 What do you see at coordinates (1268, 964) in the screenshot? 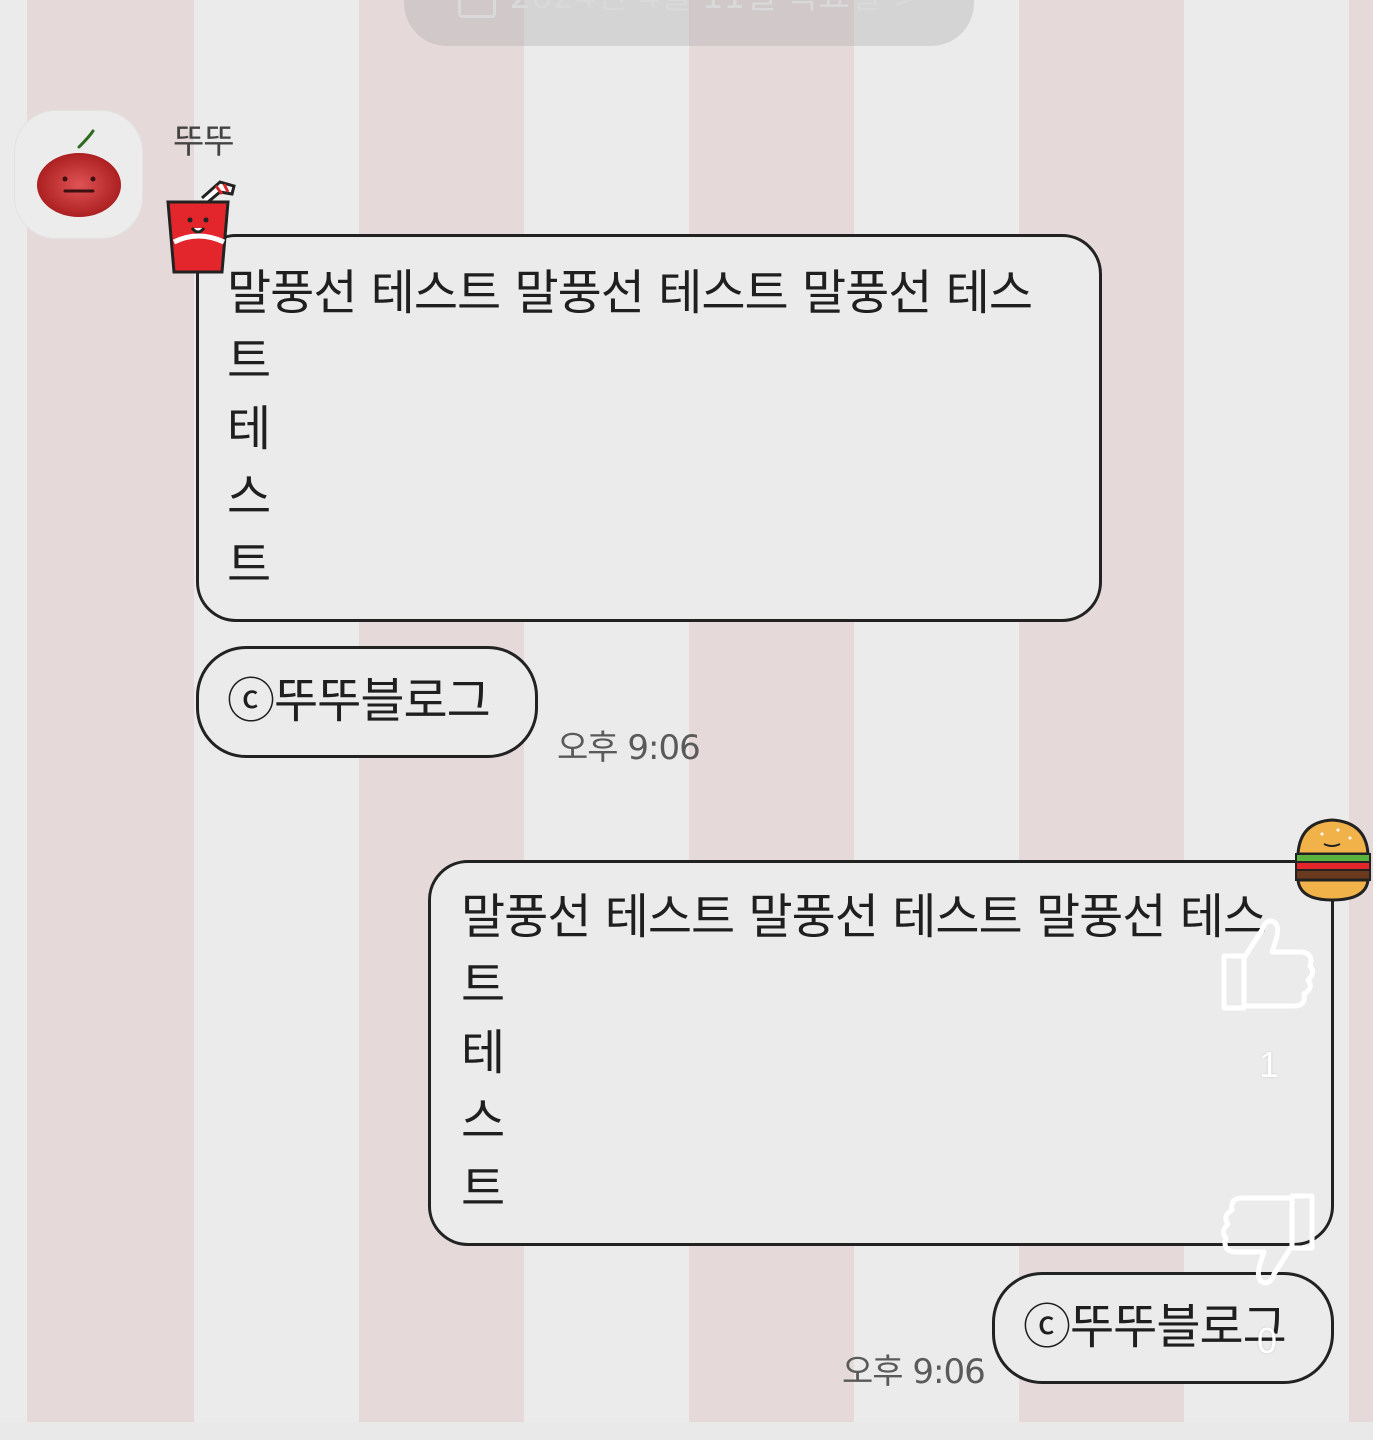
I see `thumbs-up-icon` at bounding box center [1268, 964].